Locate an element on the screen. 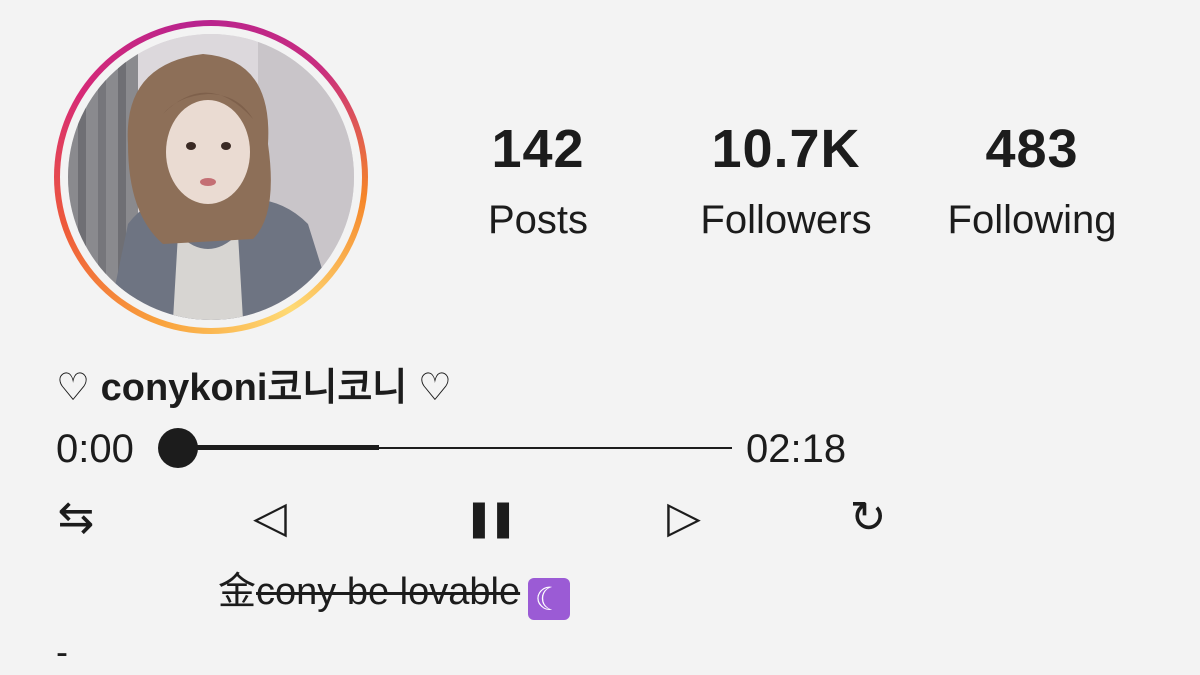 The width and height of the screenshot is (1200, 675). followers-count: 10.7K is located at coordinates (786, 149).